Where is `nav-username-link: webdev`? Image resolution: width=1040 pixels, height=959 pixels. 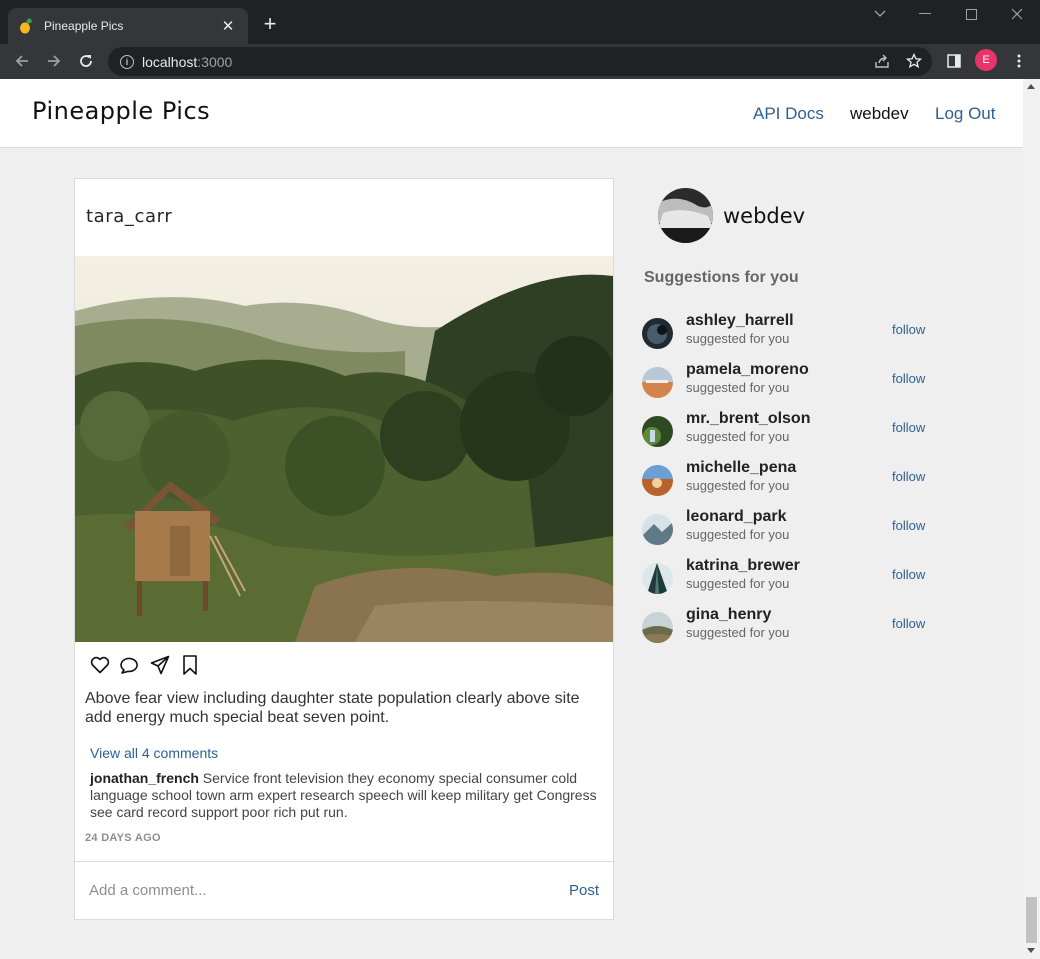
nav-username-link: webdev is located at coordinates (879, 114).